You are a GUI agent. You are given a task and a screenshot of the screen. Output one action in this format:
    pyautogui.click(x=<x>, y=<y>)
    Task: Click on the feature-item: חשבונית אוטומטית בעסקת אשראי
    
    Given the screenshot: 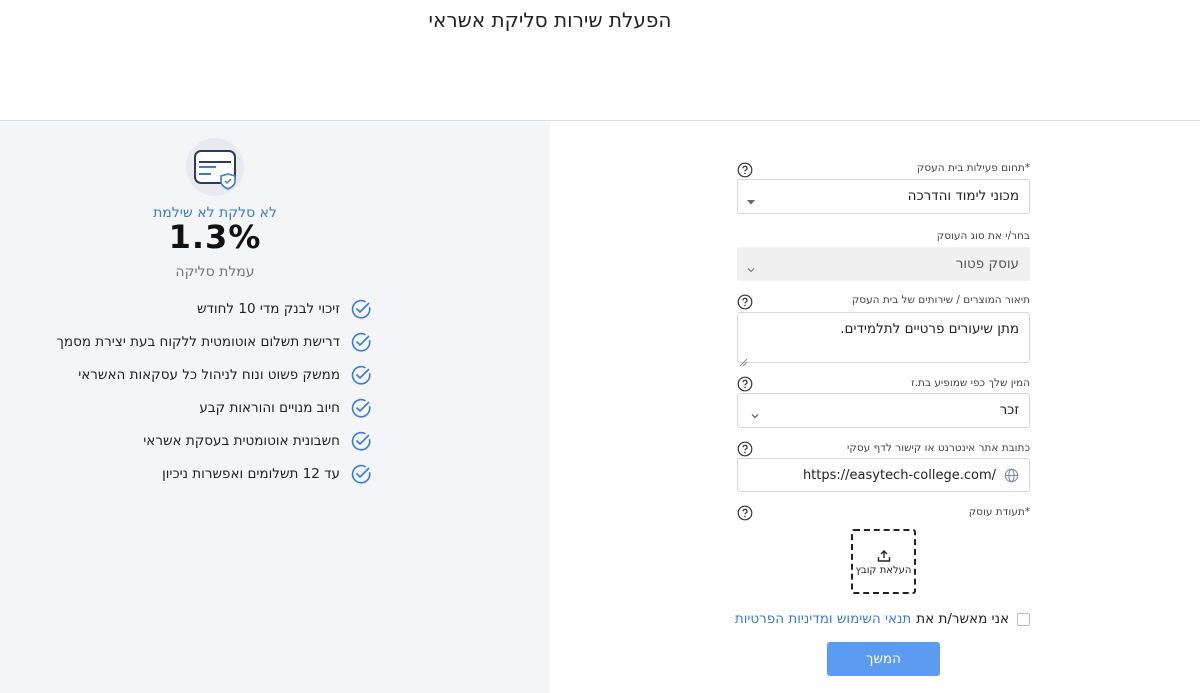 What is the action you would take?
    pyautogui.click(x=214, y=440)
    